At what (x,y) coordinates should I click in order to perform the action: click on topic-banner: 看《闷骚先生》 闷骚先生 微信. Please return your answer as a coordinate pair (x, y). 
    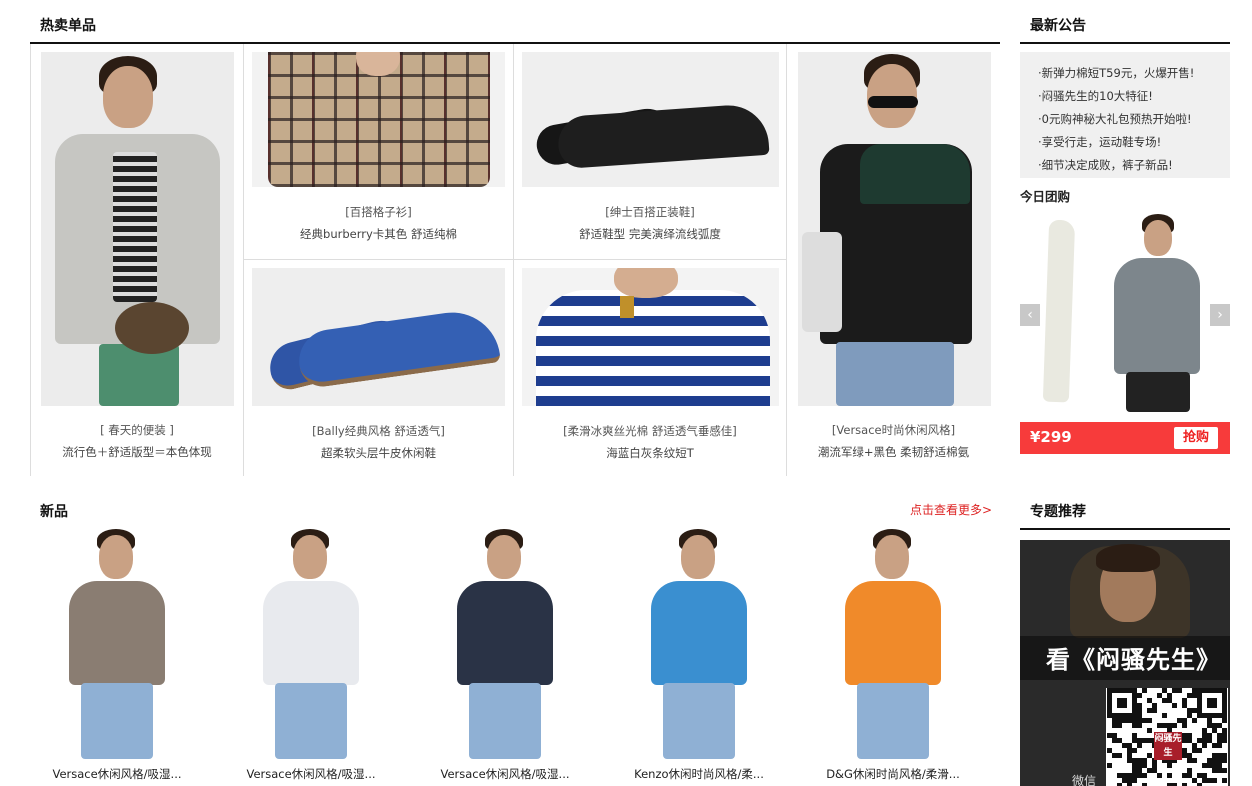
    Looking at the image, I should click on (1125, 663).